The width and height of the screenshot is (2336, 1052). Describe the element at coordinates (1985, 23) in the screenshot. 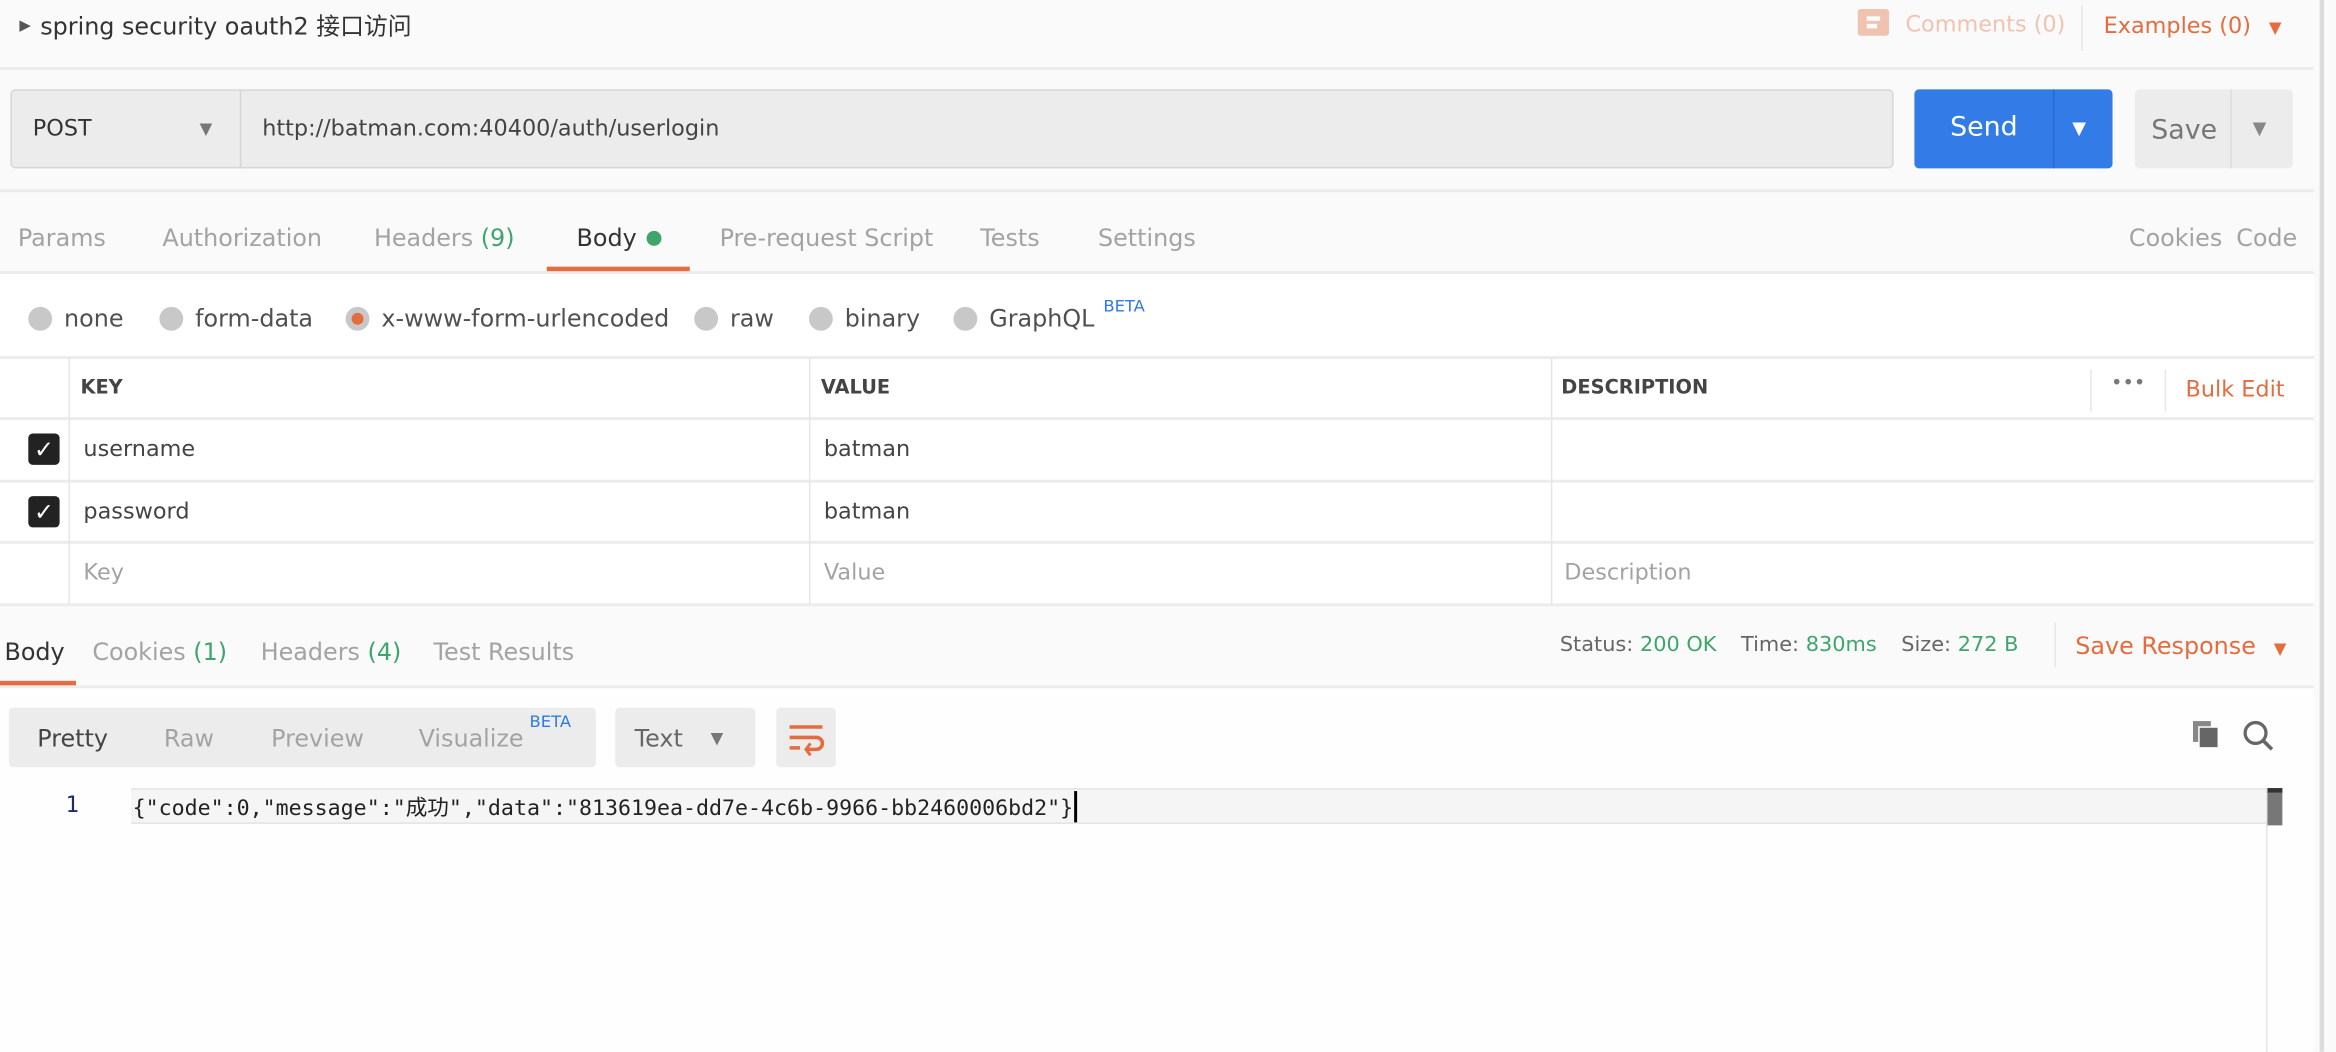

I see `comments-link: Comments (0)` at that location.